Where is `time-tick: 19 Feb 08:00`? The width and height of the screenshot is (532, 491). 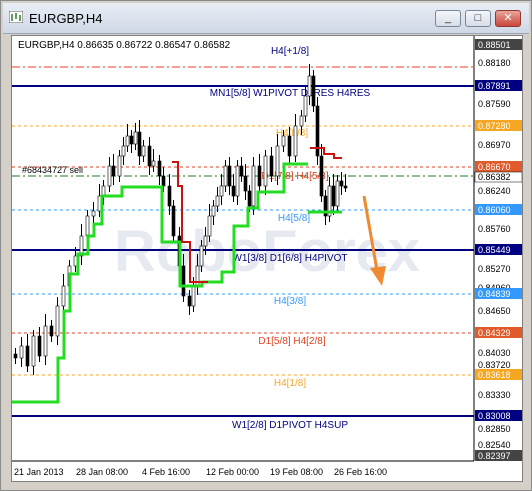 time-tick: 19 Feb 08:00 is located at coordinates (296, 472).